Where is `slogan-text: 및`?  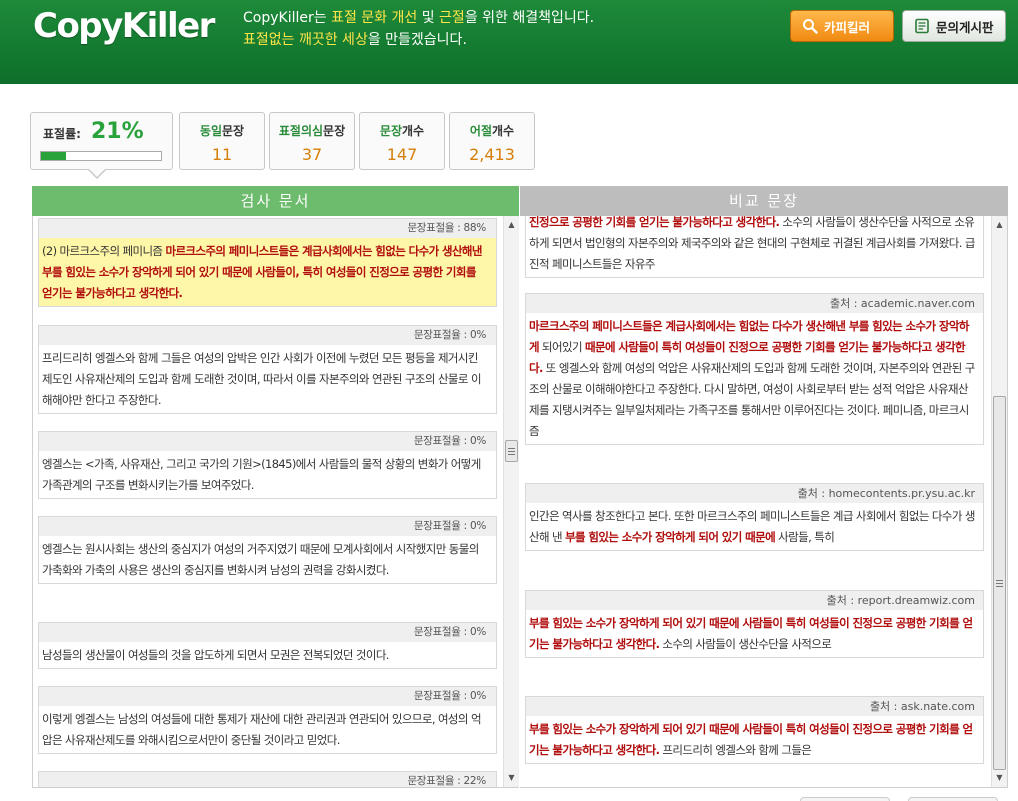
slogan-text: 및 is located at coordinates (428, 18).